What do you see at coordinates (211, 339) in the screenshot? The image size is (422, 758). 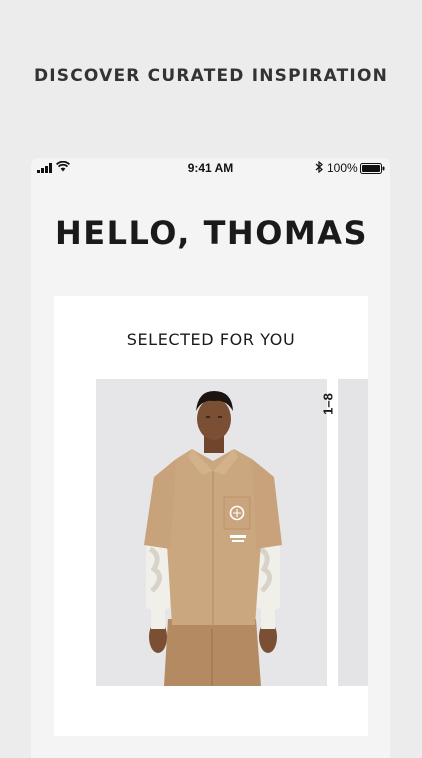 I see `section-title: SELECTED FOR YOU` at bounding box center [211, 339].